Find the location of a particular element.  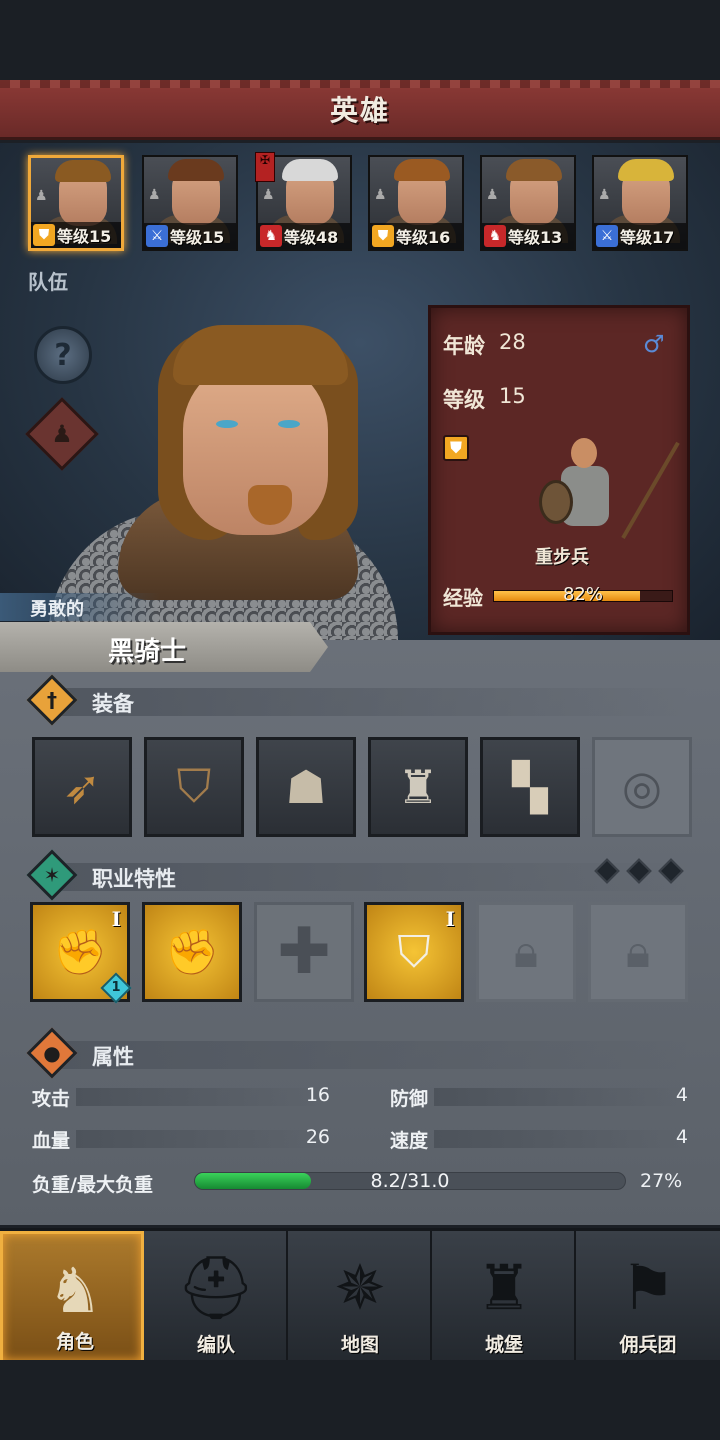

leader-banner-icon: ✠ is located at coordinates (265, 167).